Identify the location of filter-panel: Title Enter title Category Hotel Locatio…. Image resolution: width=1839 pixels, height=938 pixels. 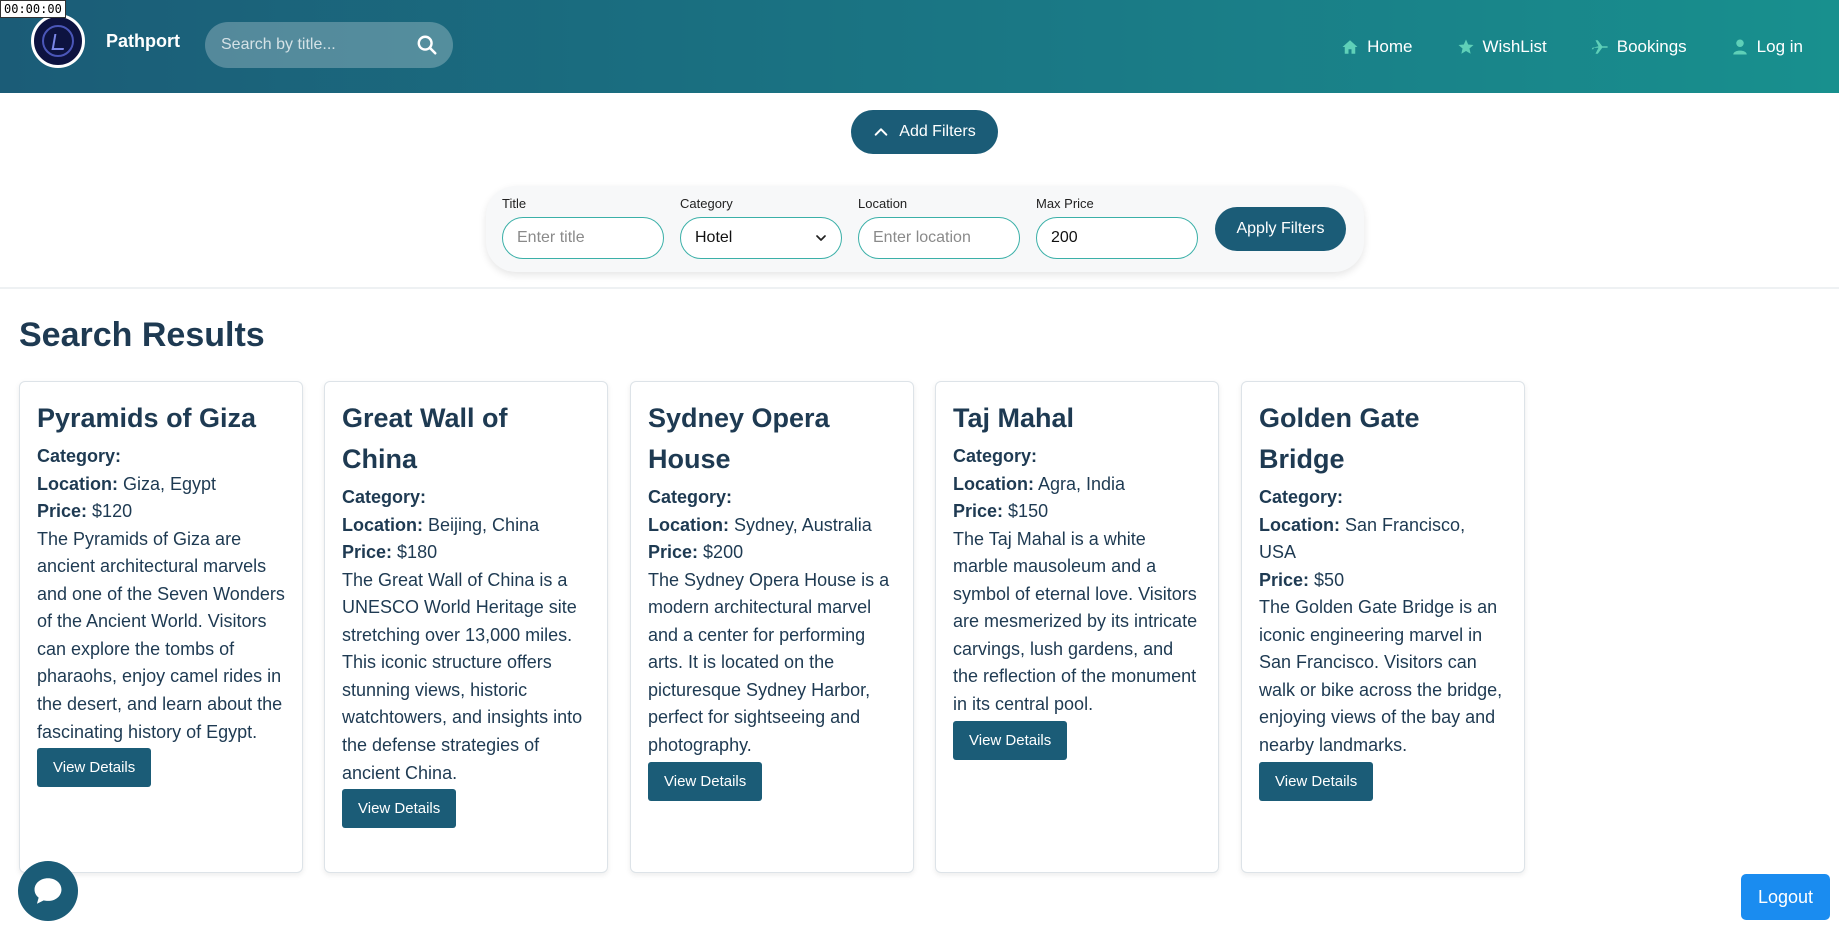
(925, 229).